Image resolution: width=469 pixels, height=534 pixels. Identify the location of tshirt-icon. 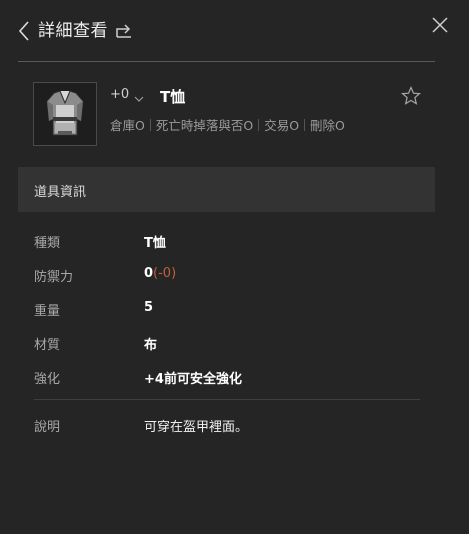
(65, 113).